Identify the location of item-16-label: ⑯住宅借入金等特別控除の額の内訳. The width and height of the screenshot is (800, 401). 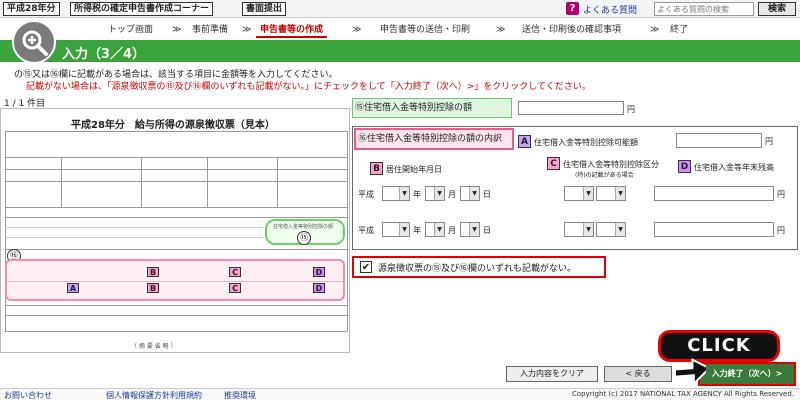
(434, 139).